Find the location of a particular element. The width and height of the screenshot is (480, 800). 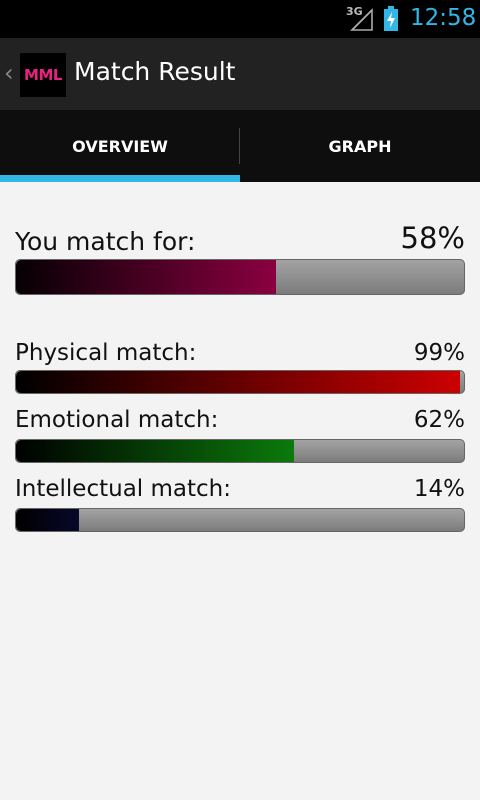

tab-graph-label: GRAPH is located at coordinates (360, 146).